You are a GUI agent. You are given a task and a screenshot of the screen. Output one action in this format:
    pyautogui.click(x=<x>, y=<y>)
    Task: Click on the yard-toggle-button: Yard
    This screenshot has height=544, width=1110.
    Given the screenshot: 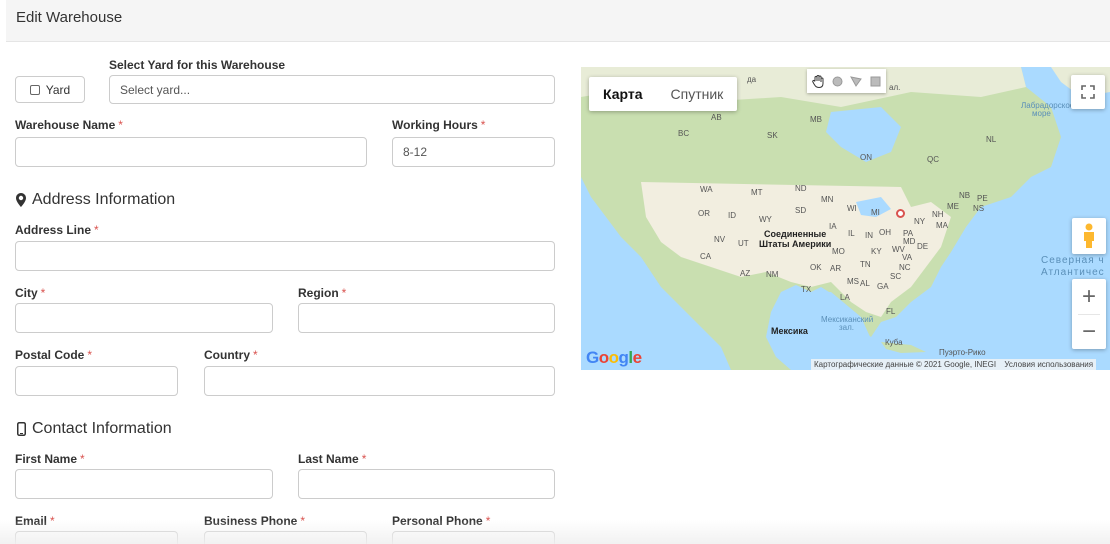 What is the action you would take?
    pyautogui.click(x=50, y=89)
    